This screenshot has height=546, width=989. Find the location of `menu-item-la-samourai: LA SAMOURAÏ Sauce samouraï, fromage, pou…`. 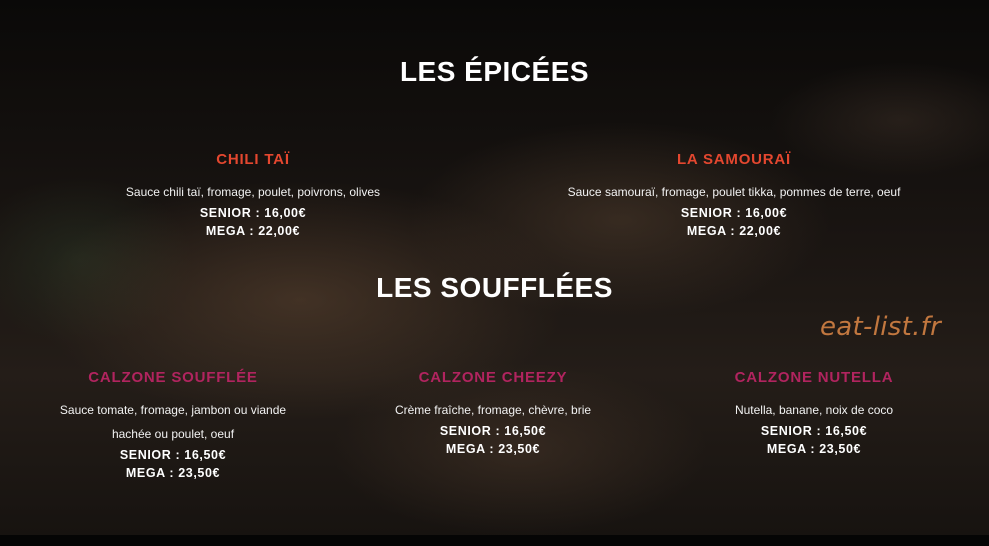

menu-item-la-samourai: LA SAMOURAÏ Sauce samouraï, fromage, pou… is located at coordinates (734, 195).